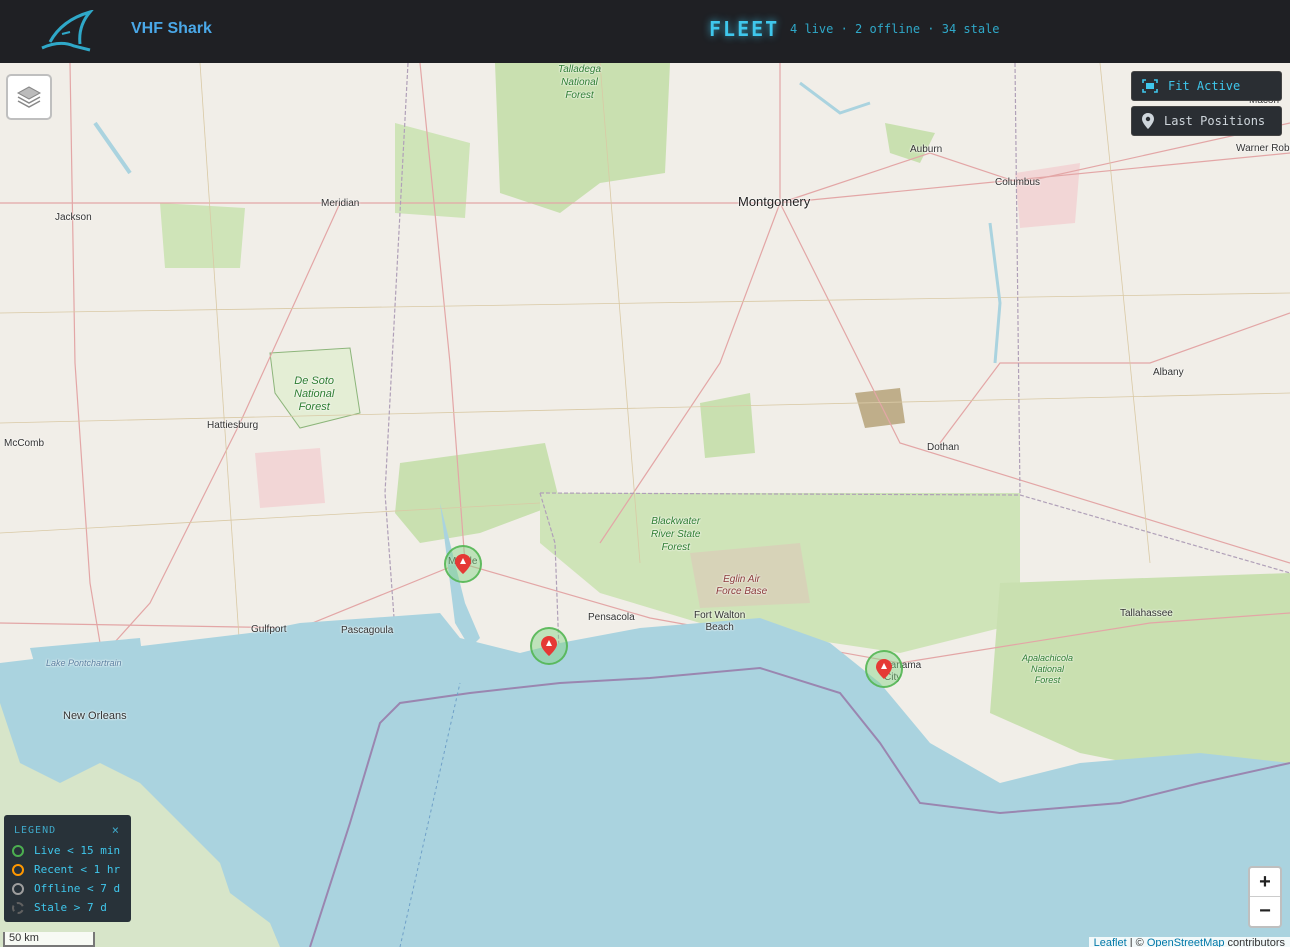 The width and height of the screenshot is (1290, 947). What do you see at coordinates (1186, 942) in the screenshot?
I see `osm-link: OpenStreetMap` at bounding box center [1186, 942].